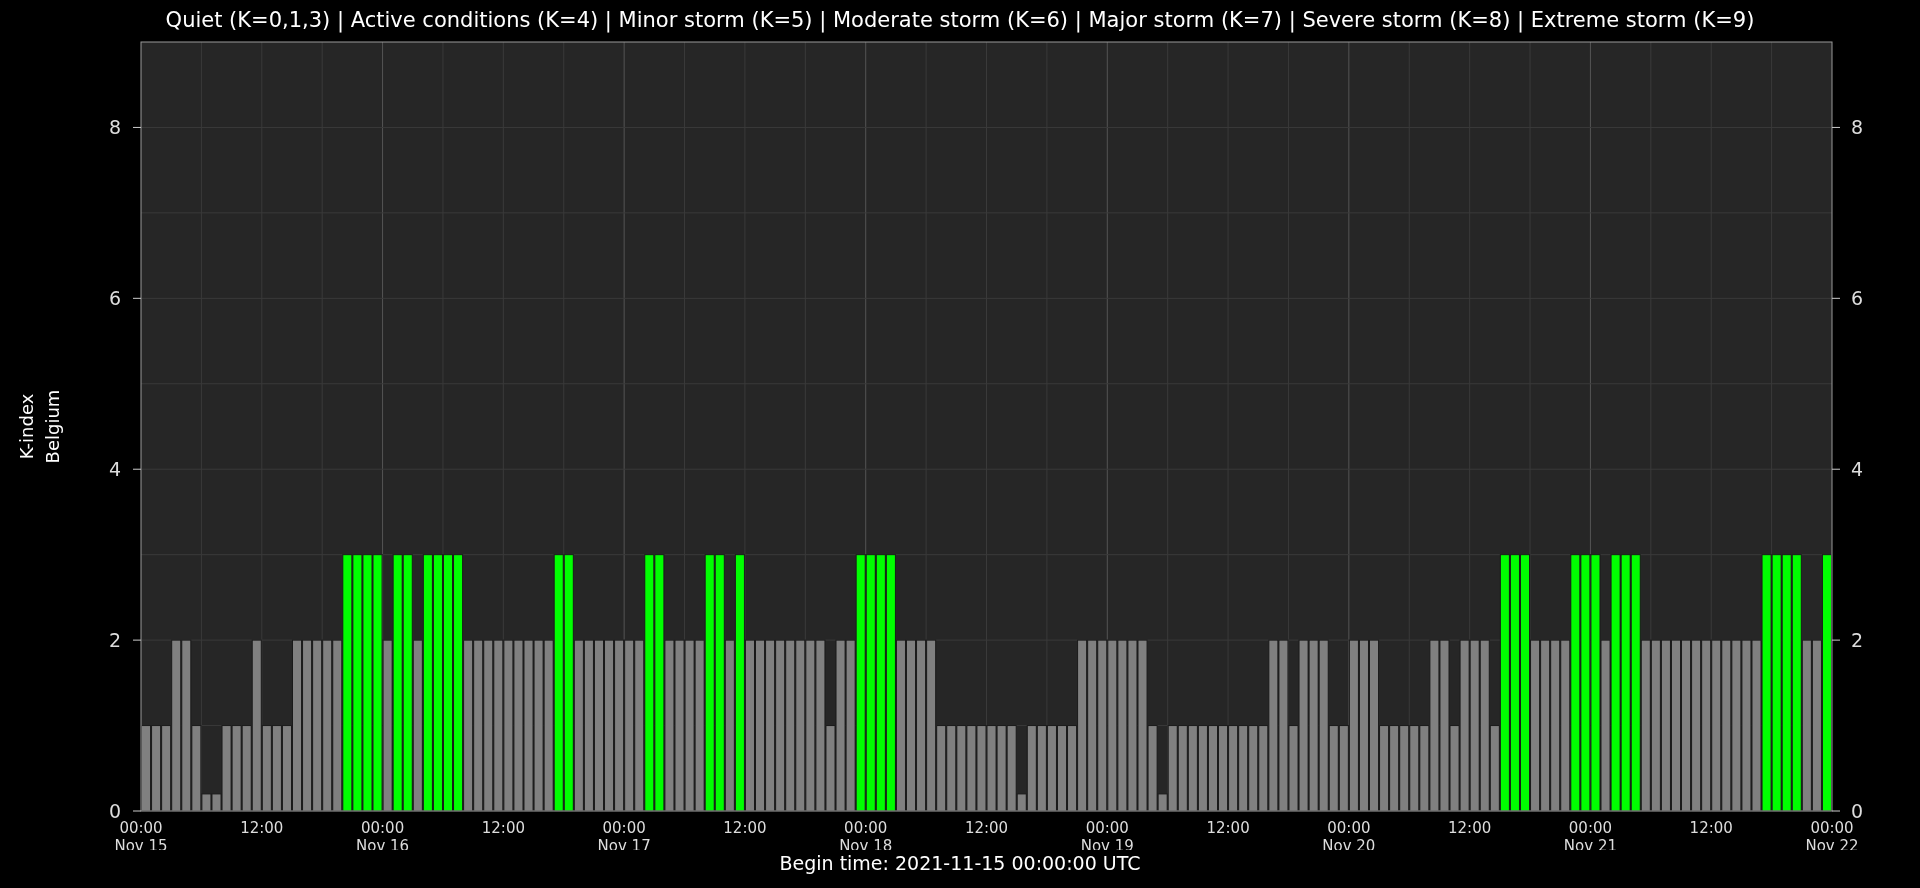 This screenshot has width=1920, height=888. I want to click on y-axis-title: K-index, so click(26, 426).